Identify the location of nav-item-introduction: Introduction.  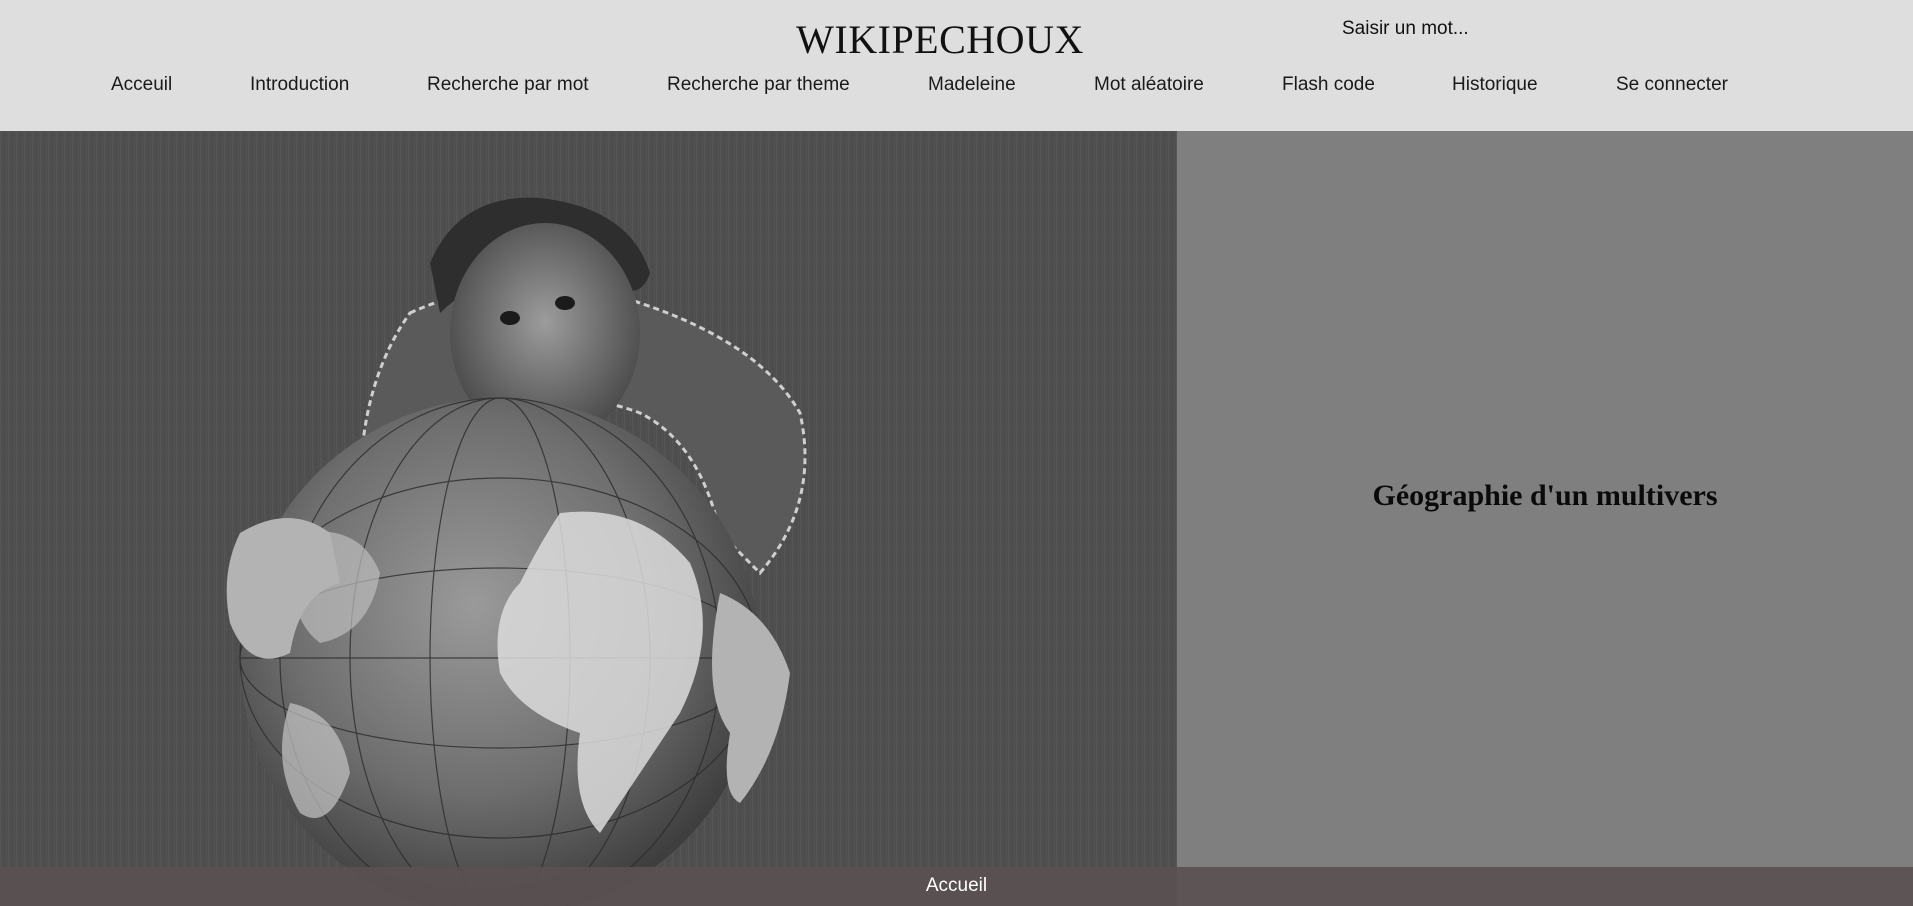
(299, 85).